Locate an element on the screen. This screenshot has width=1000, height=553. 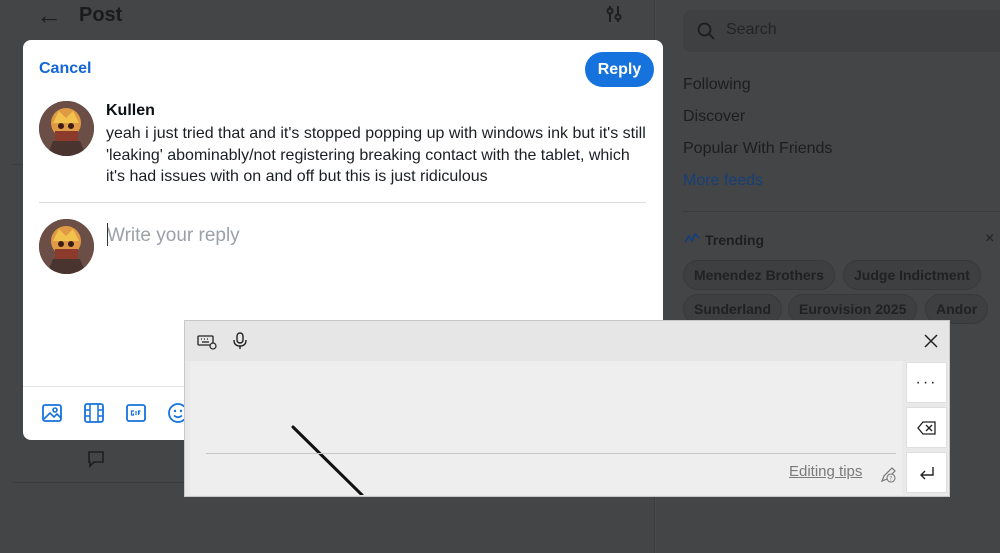
keyboard-settings-icon is located at coordinates (207, 341).